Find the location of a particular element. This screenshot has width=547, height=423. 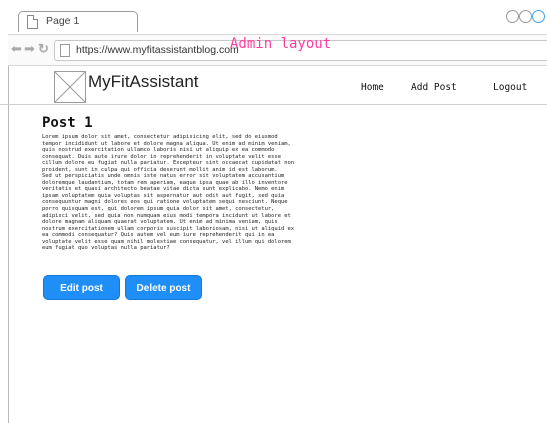

header-divider is located at coordinates (273, 104).